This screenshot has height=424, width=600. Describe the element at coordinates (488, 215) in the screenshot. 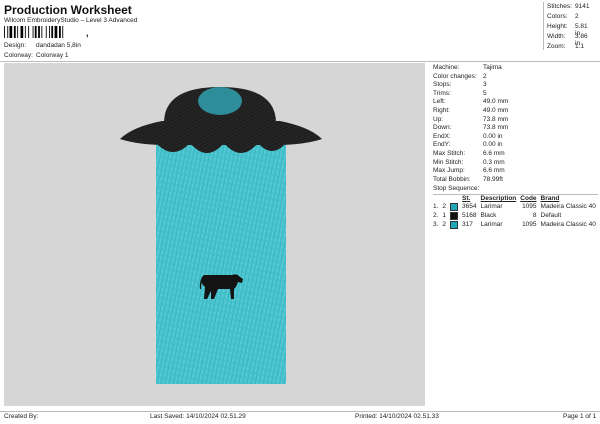

I see `row-description: Black` at that location.